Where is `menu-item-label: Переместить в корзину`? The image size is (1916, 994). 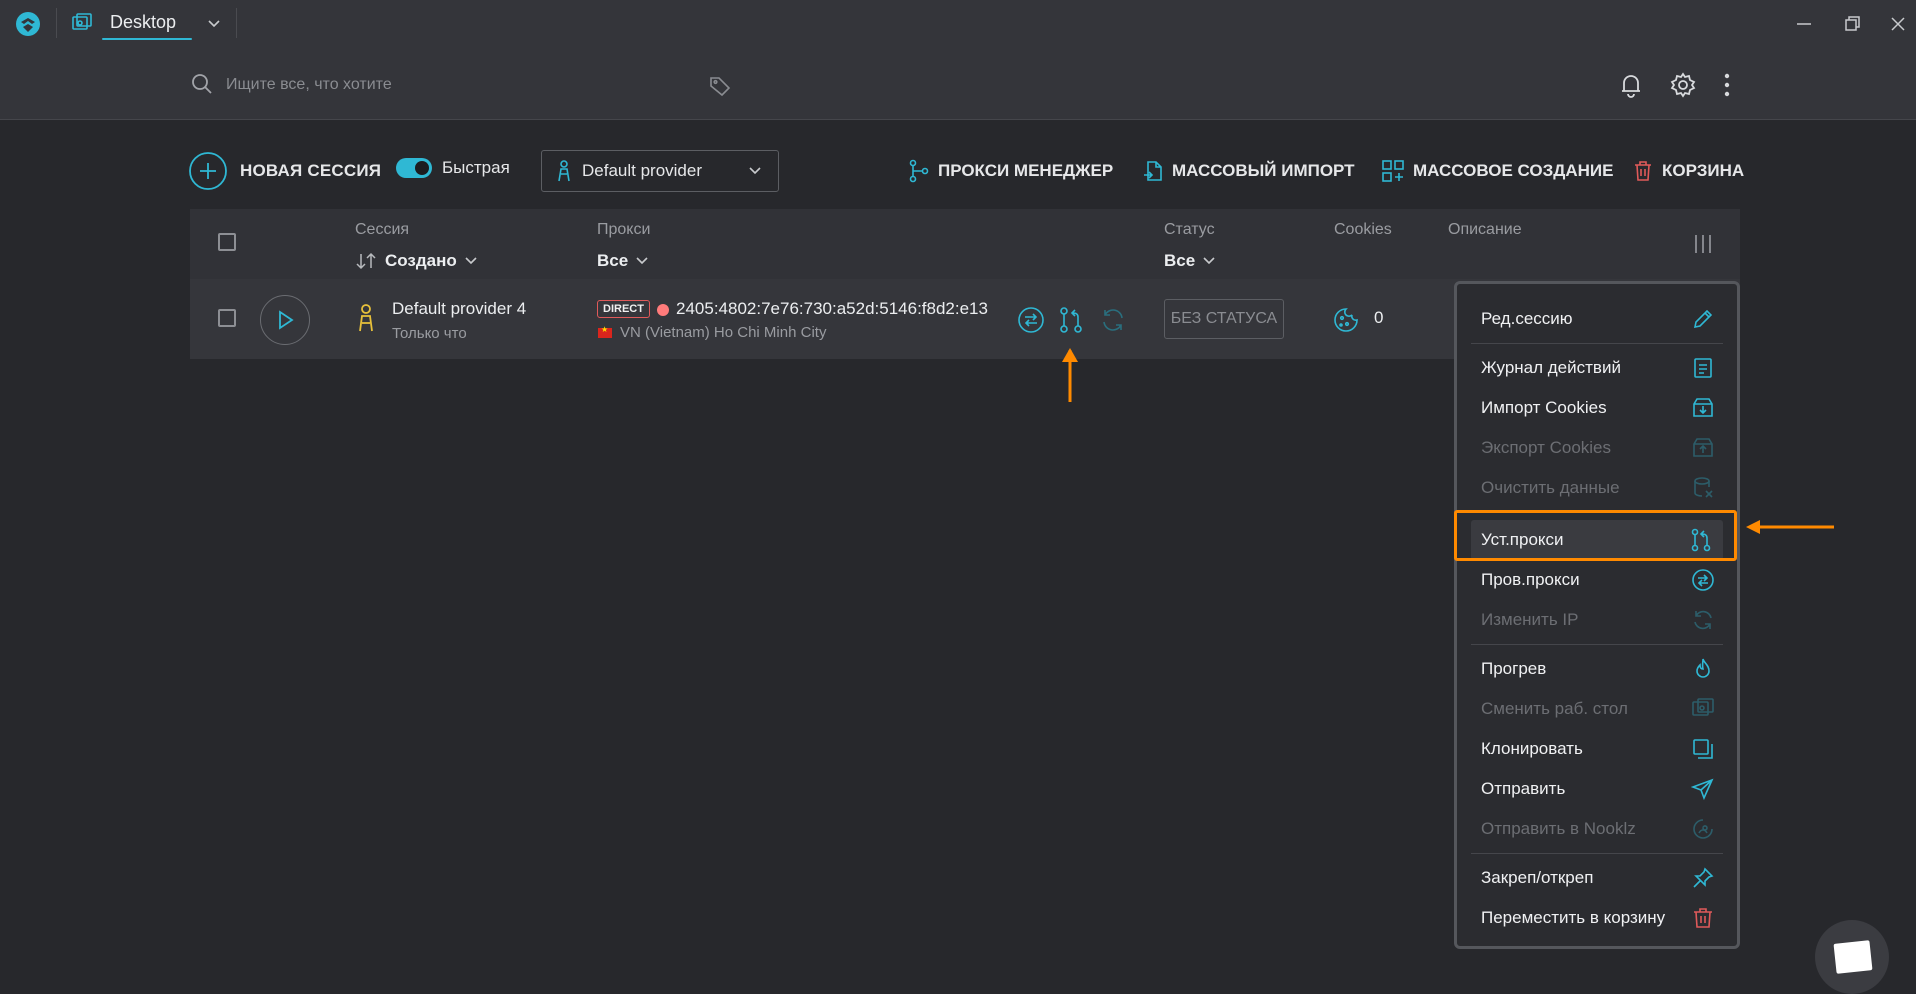
menu-item-label: Переместить в корзину is located at coordinates (1573, 917).